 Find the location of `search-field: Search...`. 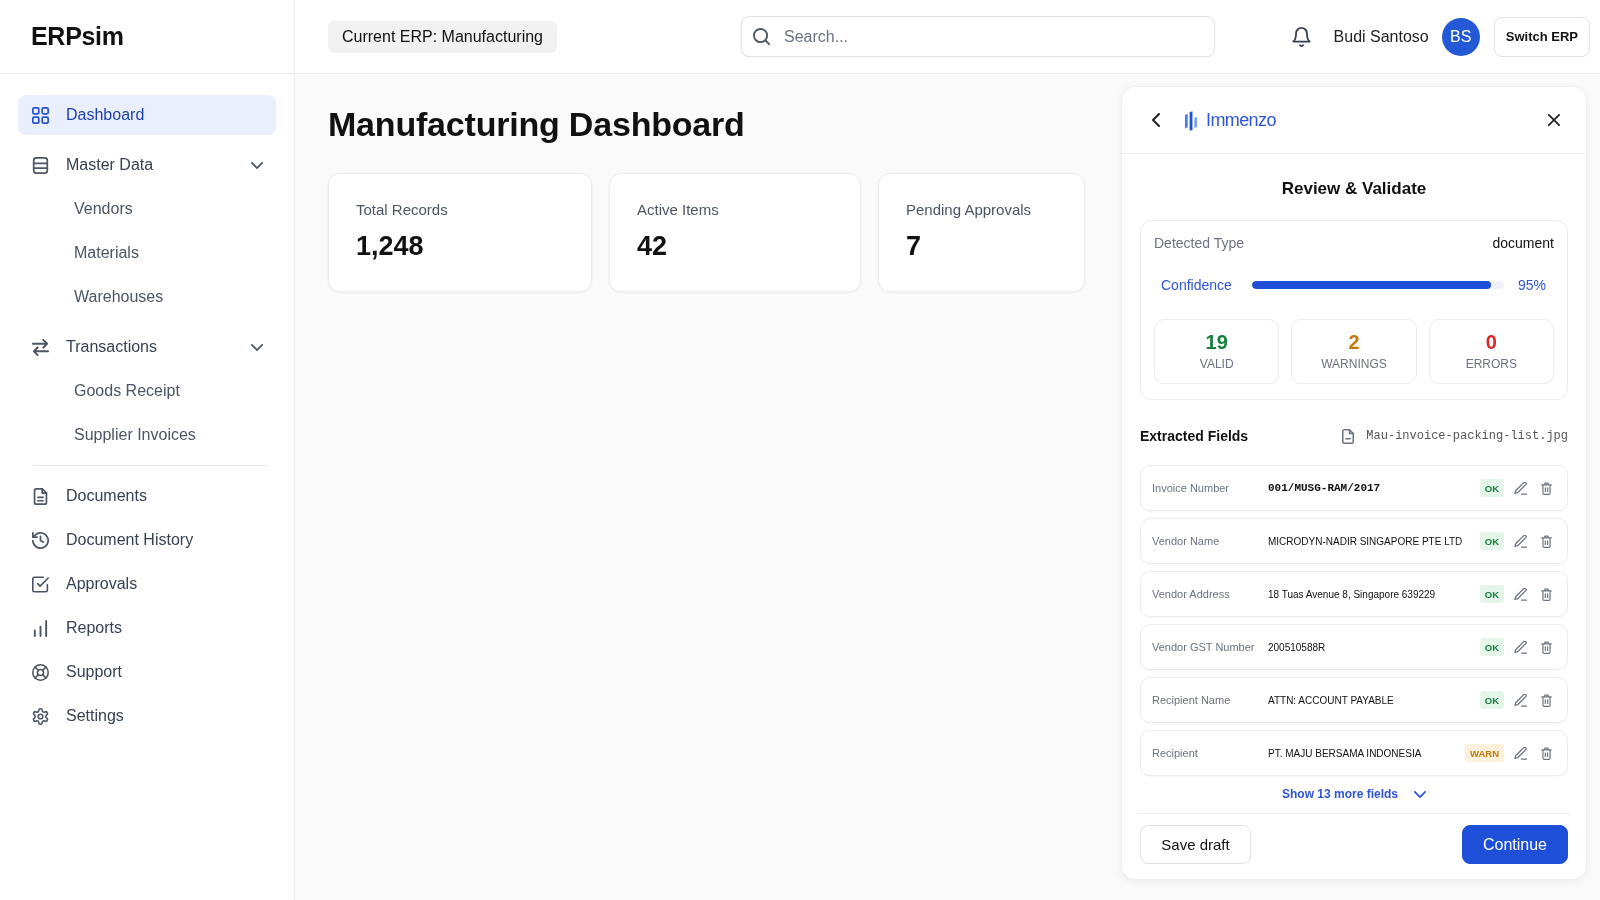

search-field: Search... is located at coordinates (978, 36).